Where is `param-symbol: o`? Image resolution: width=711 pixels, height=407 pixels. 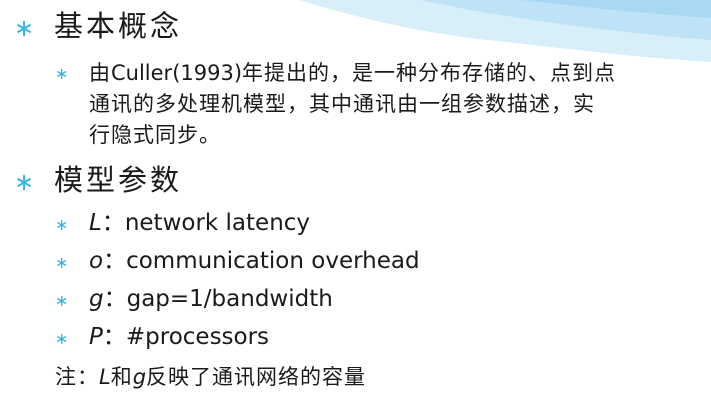
param-symbol: o is located at coordinates (96, 261).